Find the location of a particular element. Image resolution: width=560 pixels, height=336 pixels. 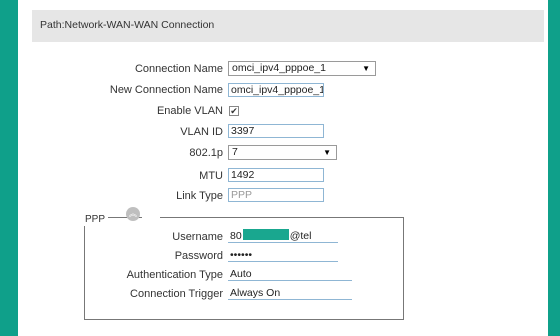

mtu-label: MTU is located at coordinates (211, 176).